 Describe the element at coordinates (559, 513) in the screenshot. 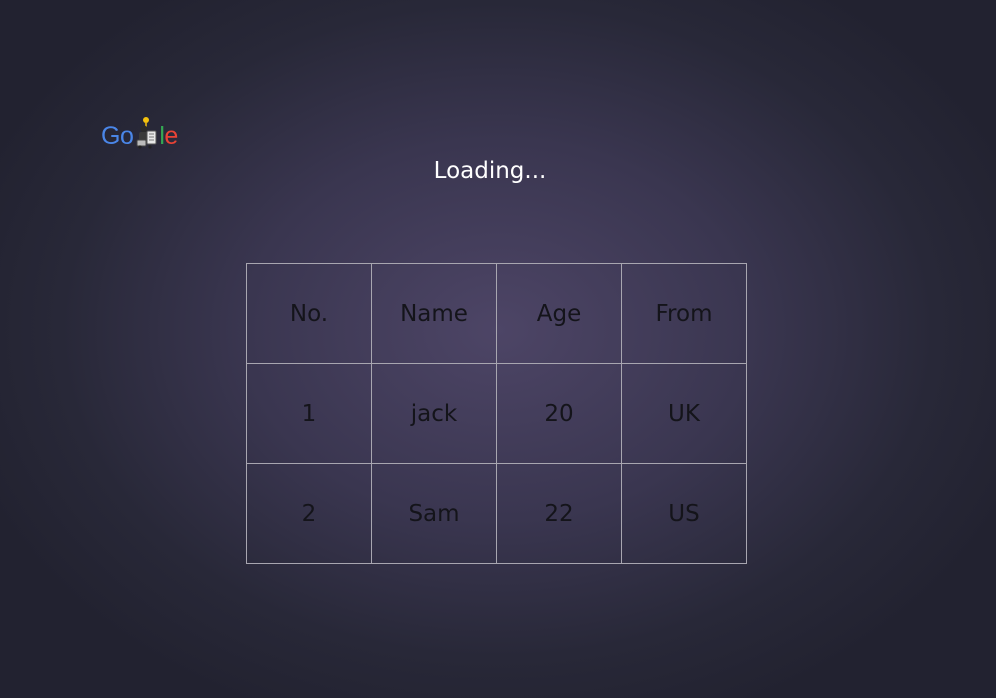

I see `cell-age: 22` at that location.